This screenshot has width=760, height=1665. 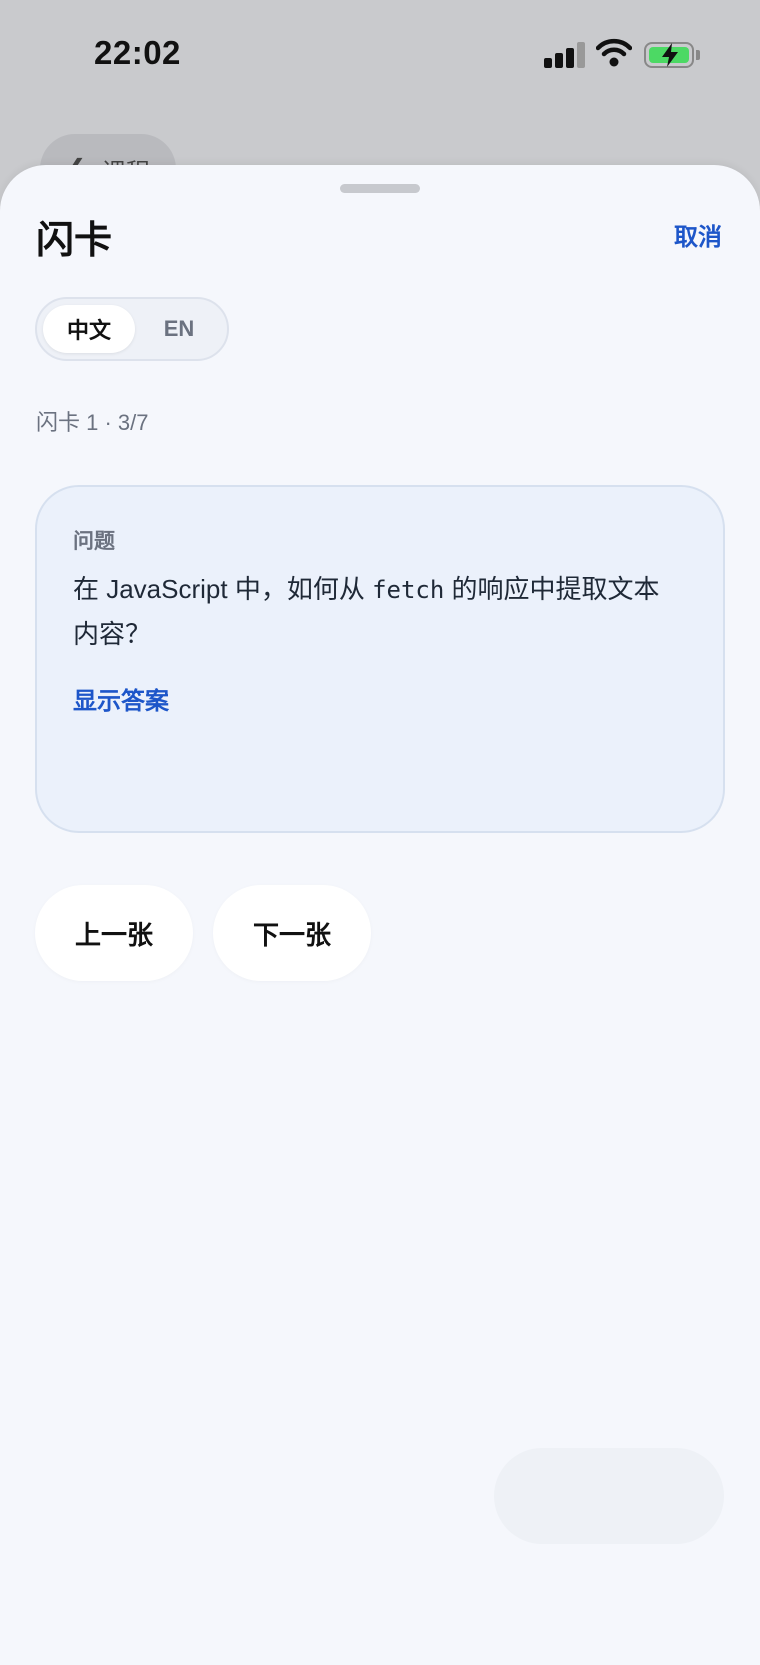 I want to click on status-bar: 22:02, so click(x=380, y=55).